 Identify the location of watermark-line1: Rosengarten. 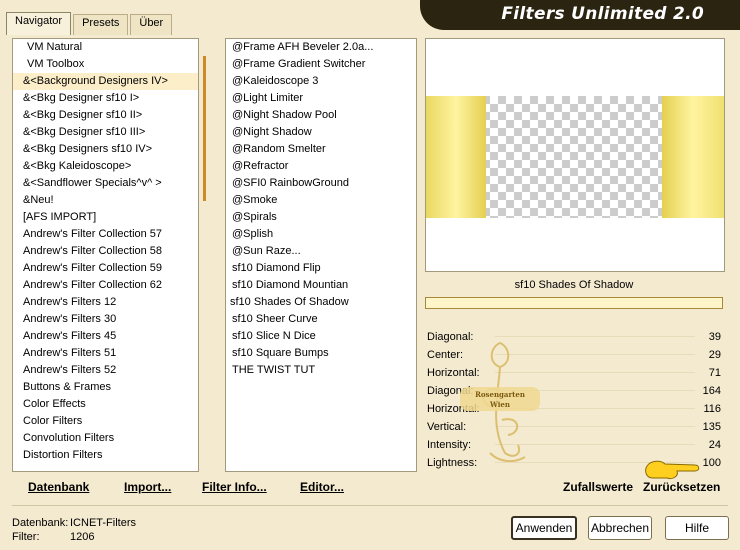
(500, 394).